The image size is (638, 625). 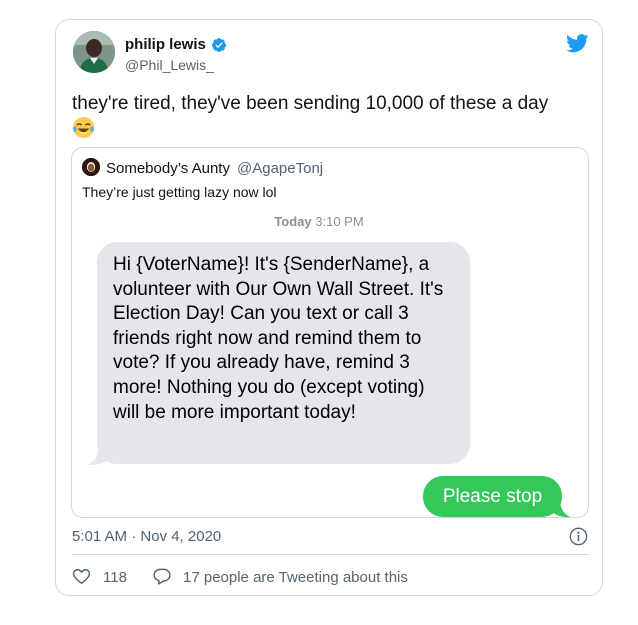 What do you see at coordinates (218, 45) in the screenshot?
I see `verified-badge-icon` at bounding box center [218, 45].